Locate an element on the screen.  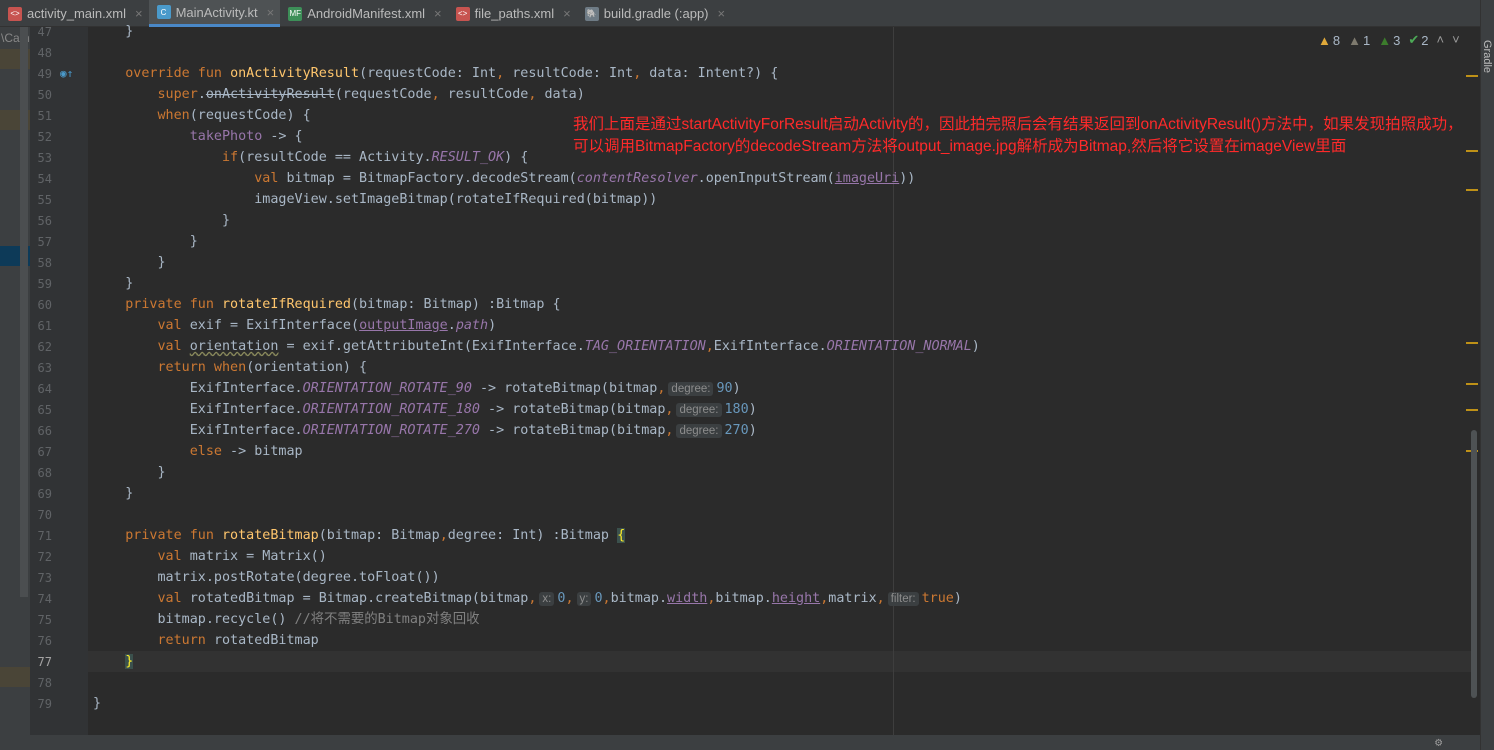
code-line: matrix.postRotate(degree.toFloat()) is located at coordinates (536, 577).